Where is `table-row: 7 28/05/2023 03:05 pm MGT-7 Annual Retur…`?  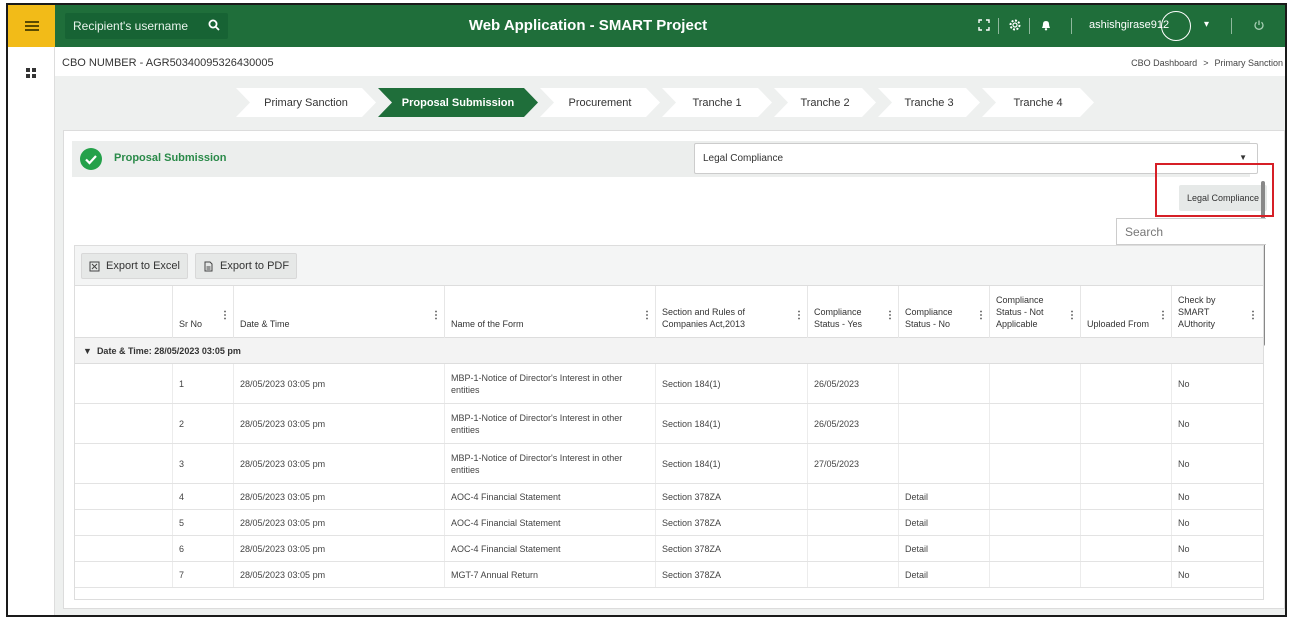
table-row: 7 28/05/2023 03:05 pm MGT-7 Annual Retur… is located at coordinates (669, 575).